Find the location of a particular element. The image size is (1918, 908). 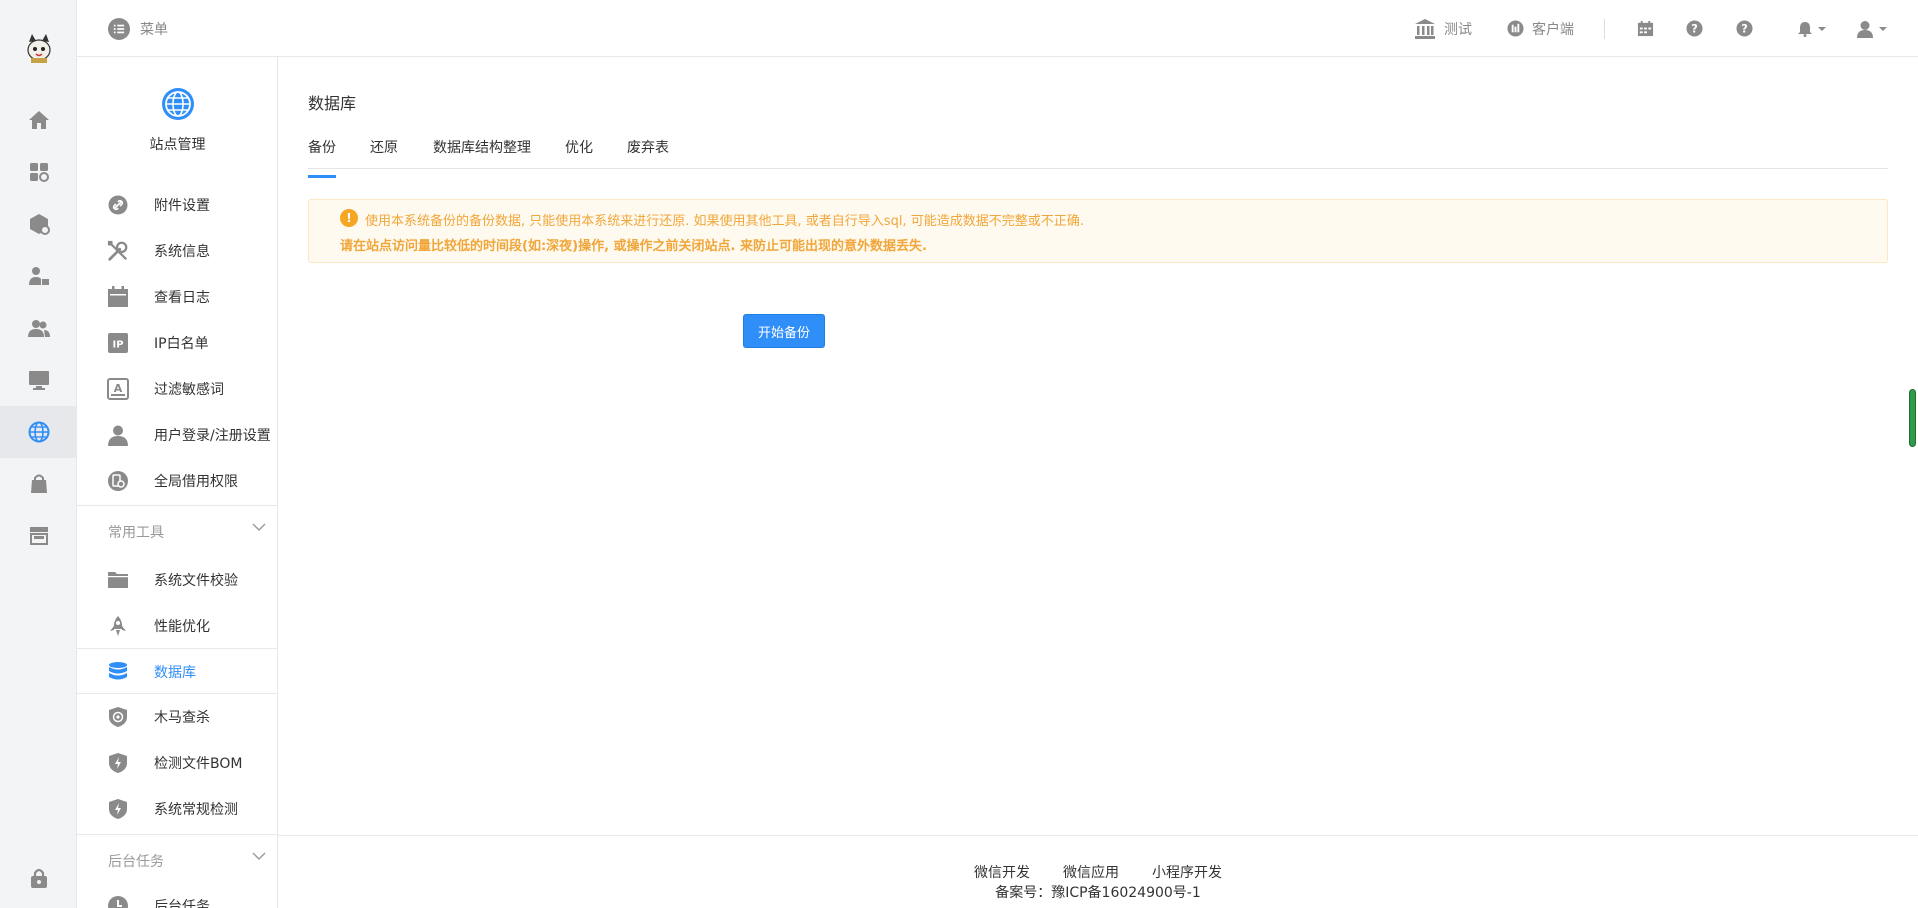

footer-link: 微信应用 is located at coordinates (1091, 872).